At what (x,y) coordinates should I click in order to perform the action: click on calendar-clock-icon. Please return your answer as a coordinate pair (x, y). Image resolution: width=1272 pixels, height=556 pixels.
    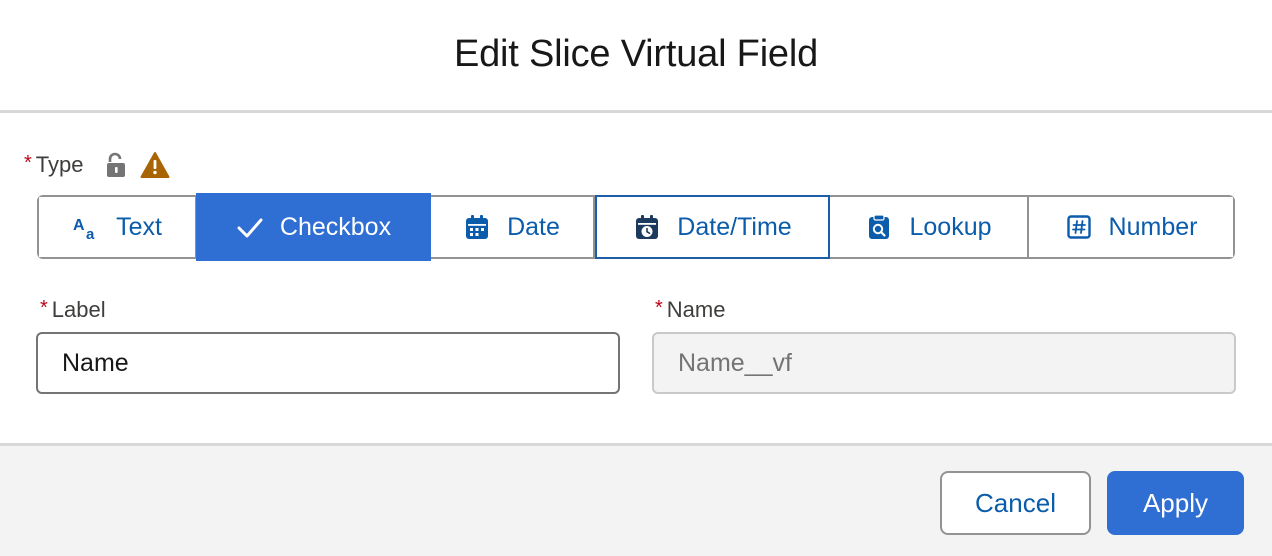
    Looking at the image, I should click on (647, 227).